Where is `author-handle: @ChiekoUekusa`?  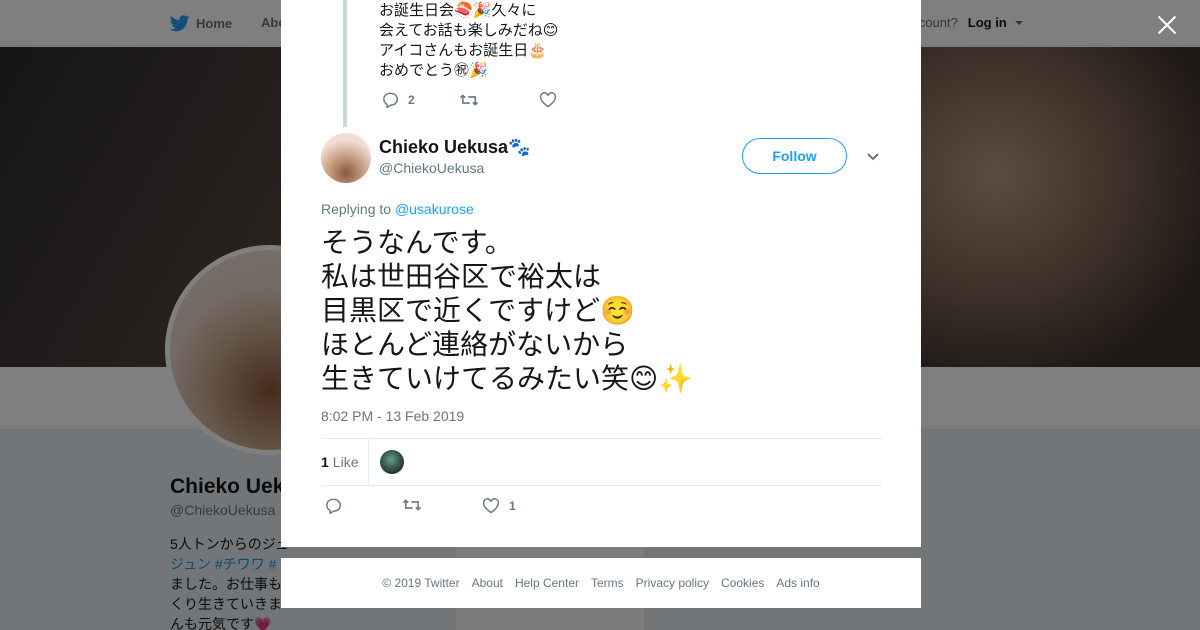 author-handle: @ChiekoUekusa is located at coordinates (431, 168).